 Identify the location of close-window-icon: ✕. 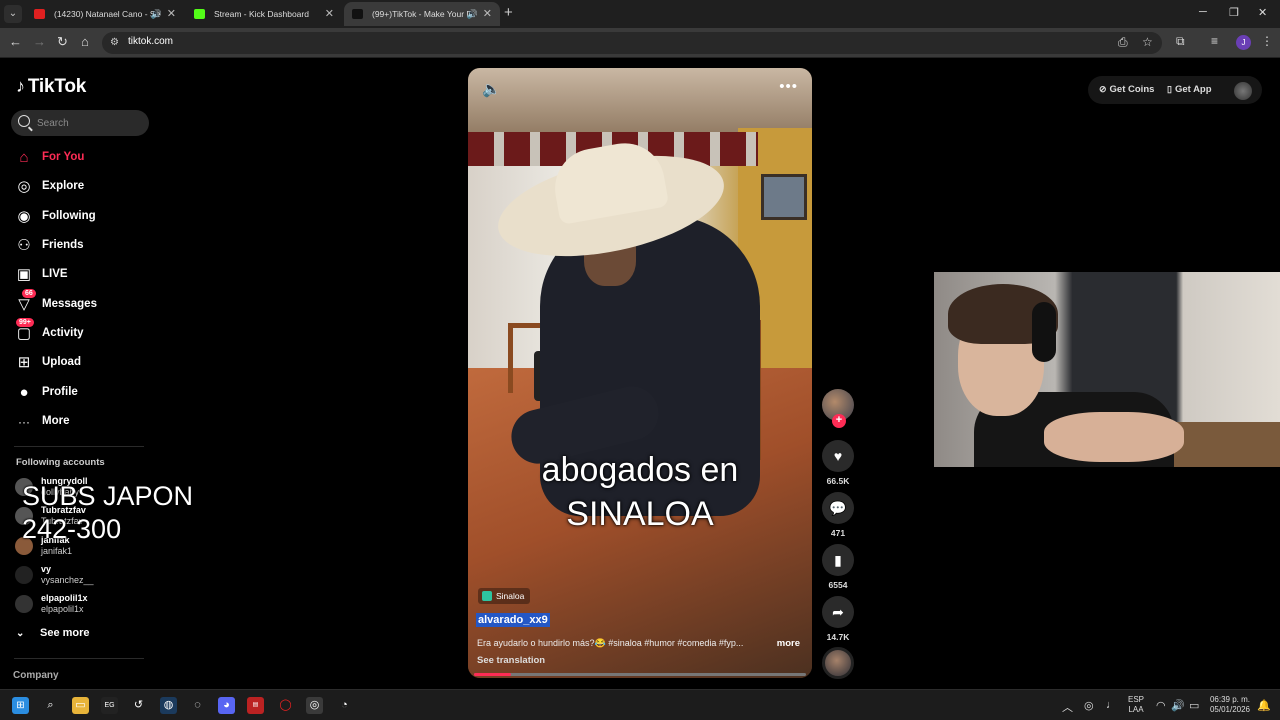
(1262, 12).